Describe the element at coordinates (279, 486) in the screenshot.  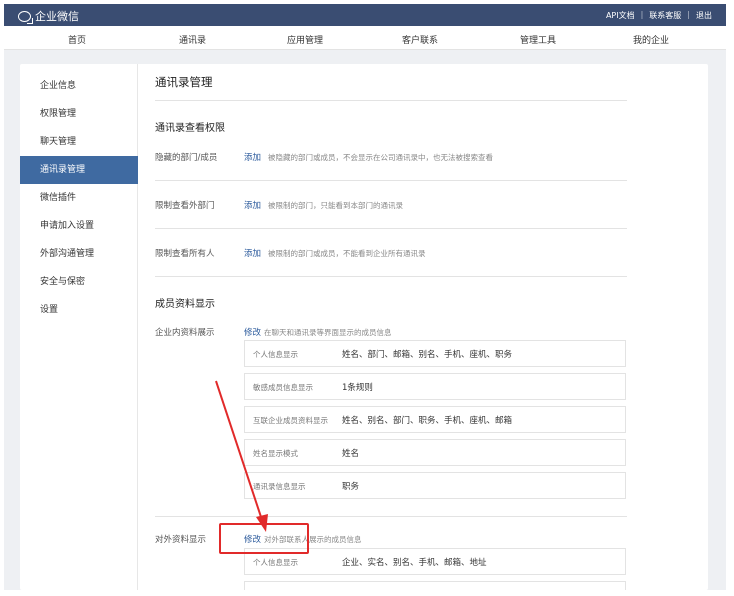
I see `info-field-key: 通讯录信息显示` at that location.